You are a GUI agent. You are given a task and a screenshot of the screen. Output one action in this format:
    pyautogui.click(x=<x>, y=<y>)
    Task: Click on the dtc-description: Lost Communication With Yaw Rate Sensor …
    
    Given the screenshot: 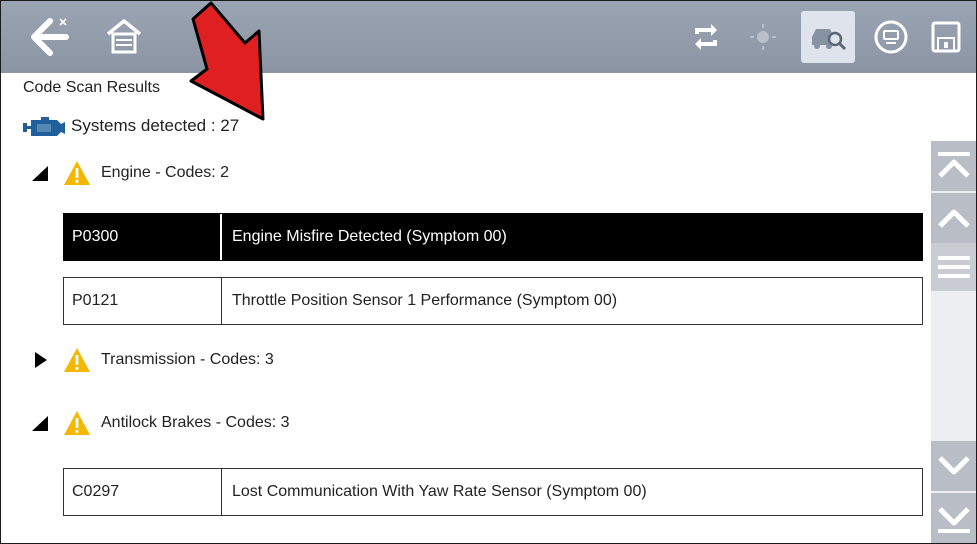 What is the action you would take?
    pyautogui.click(x=439, y=491)
    